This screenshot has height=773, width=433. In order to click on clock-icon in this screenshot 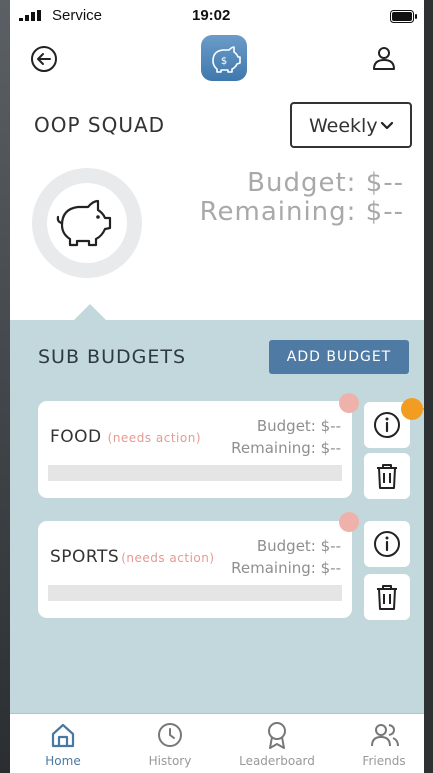, I will do `click(170, 735)`.